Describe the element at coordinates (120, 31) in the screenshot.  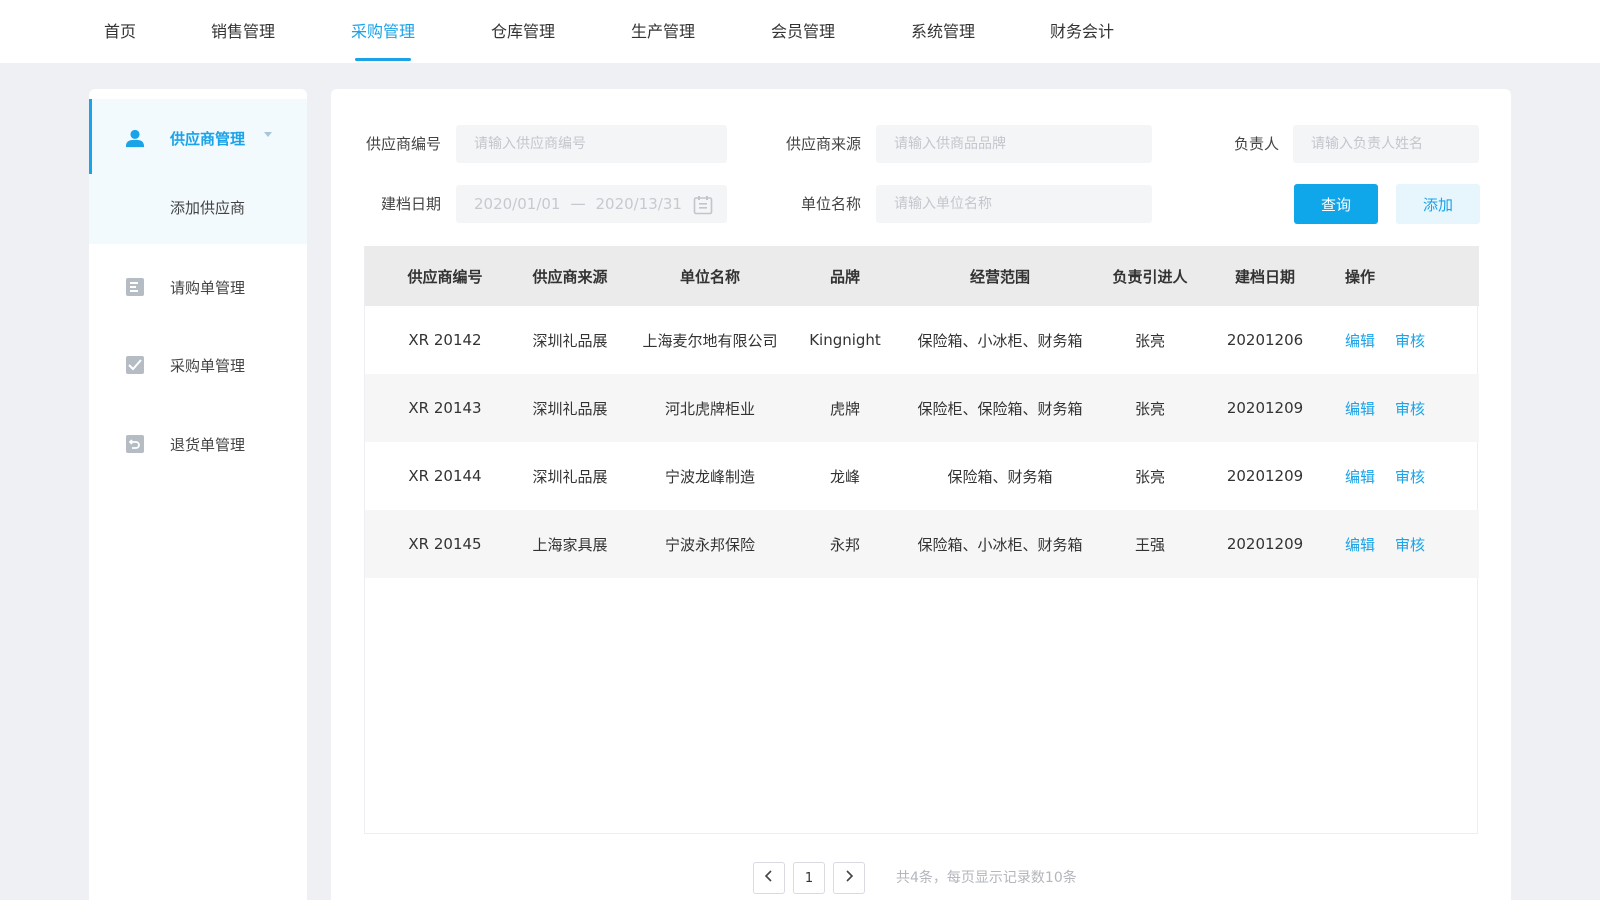
I see `nav-item-home: 首页` at that location.